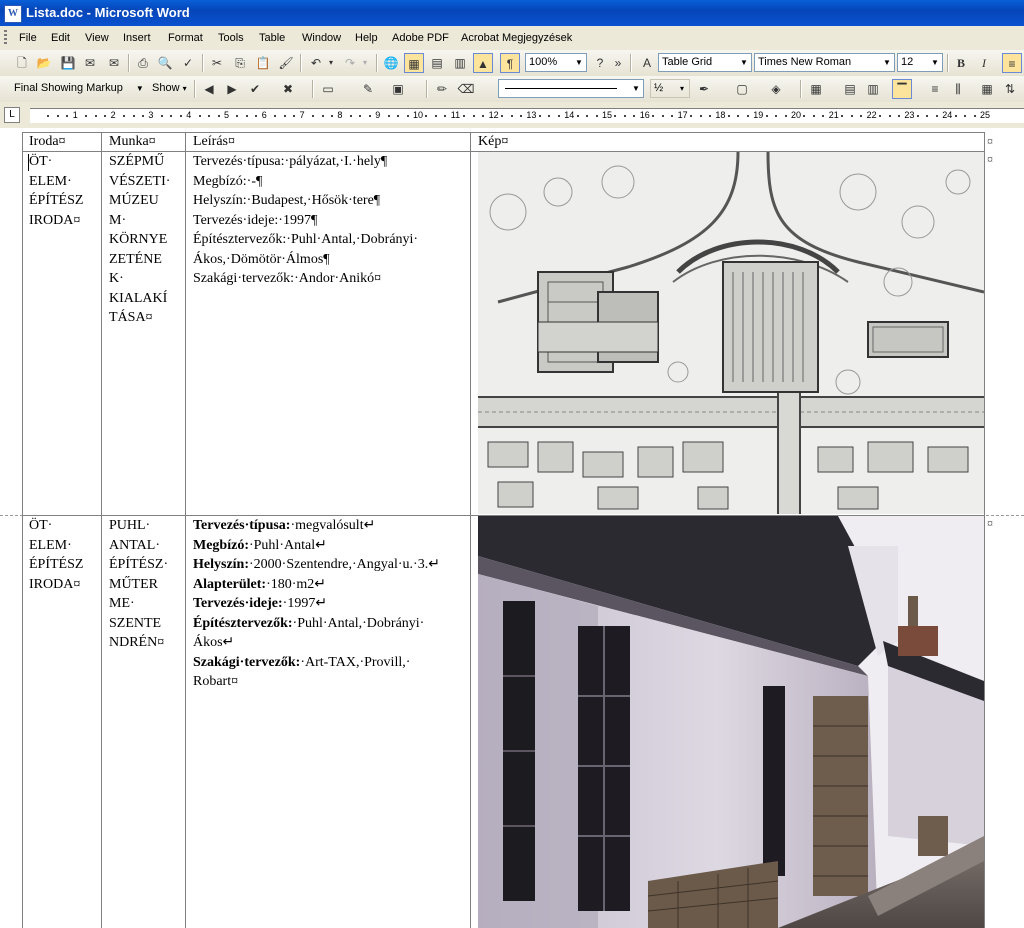  What do you see at coordinates (987, 89) in the screenshot?
I see `table-autoformat-icon: ▦` at bounding box center [987, 89].